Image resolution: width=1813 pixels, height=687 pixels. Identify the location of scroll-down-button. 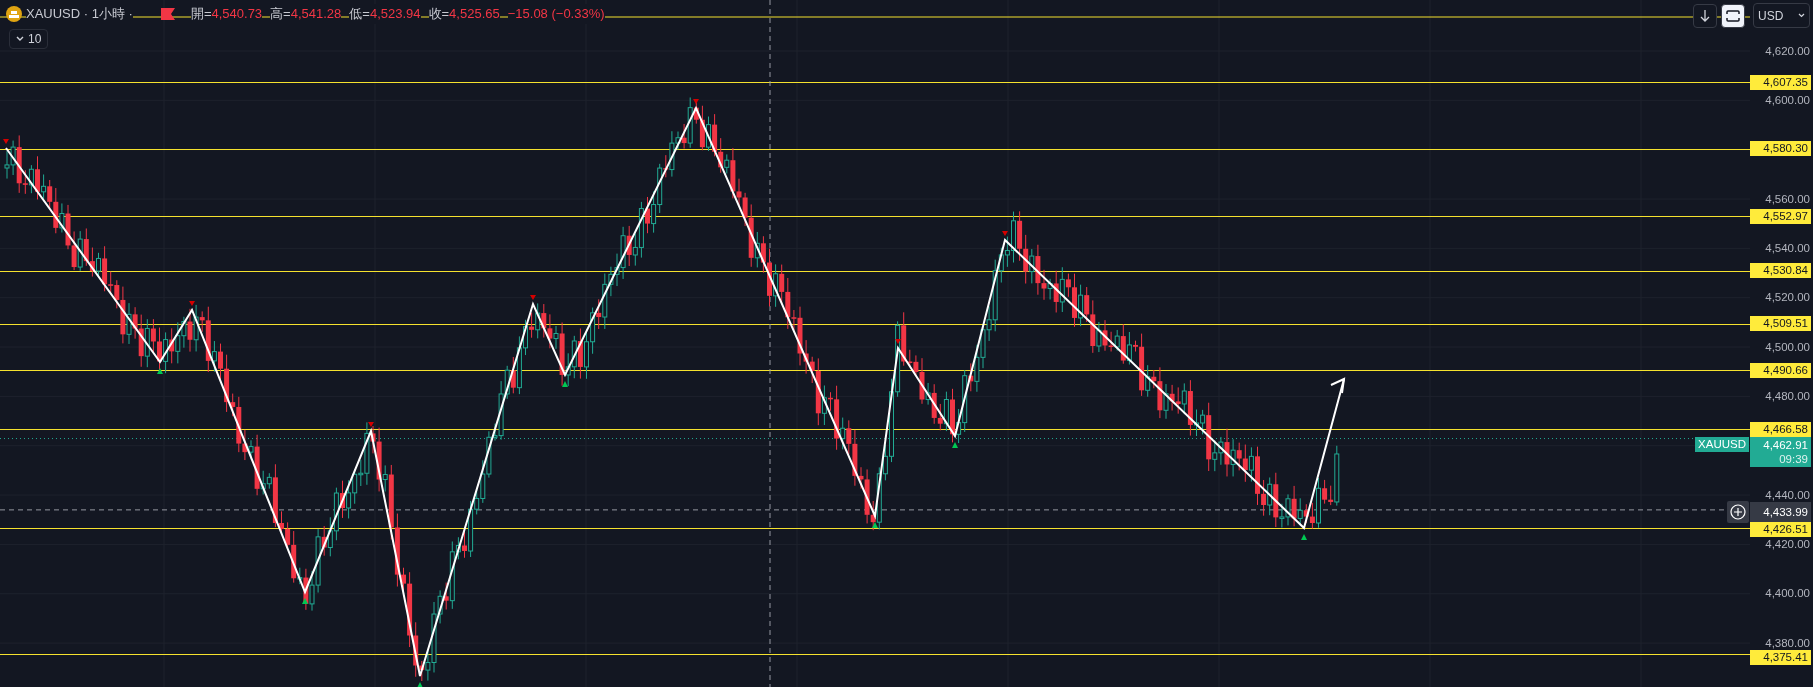
(1705, 16).